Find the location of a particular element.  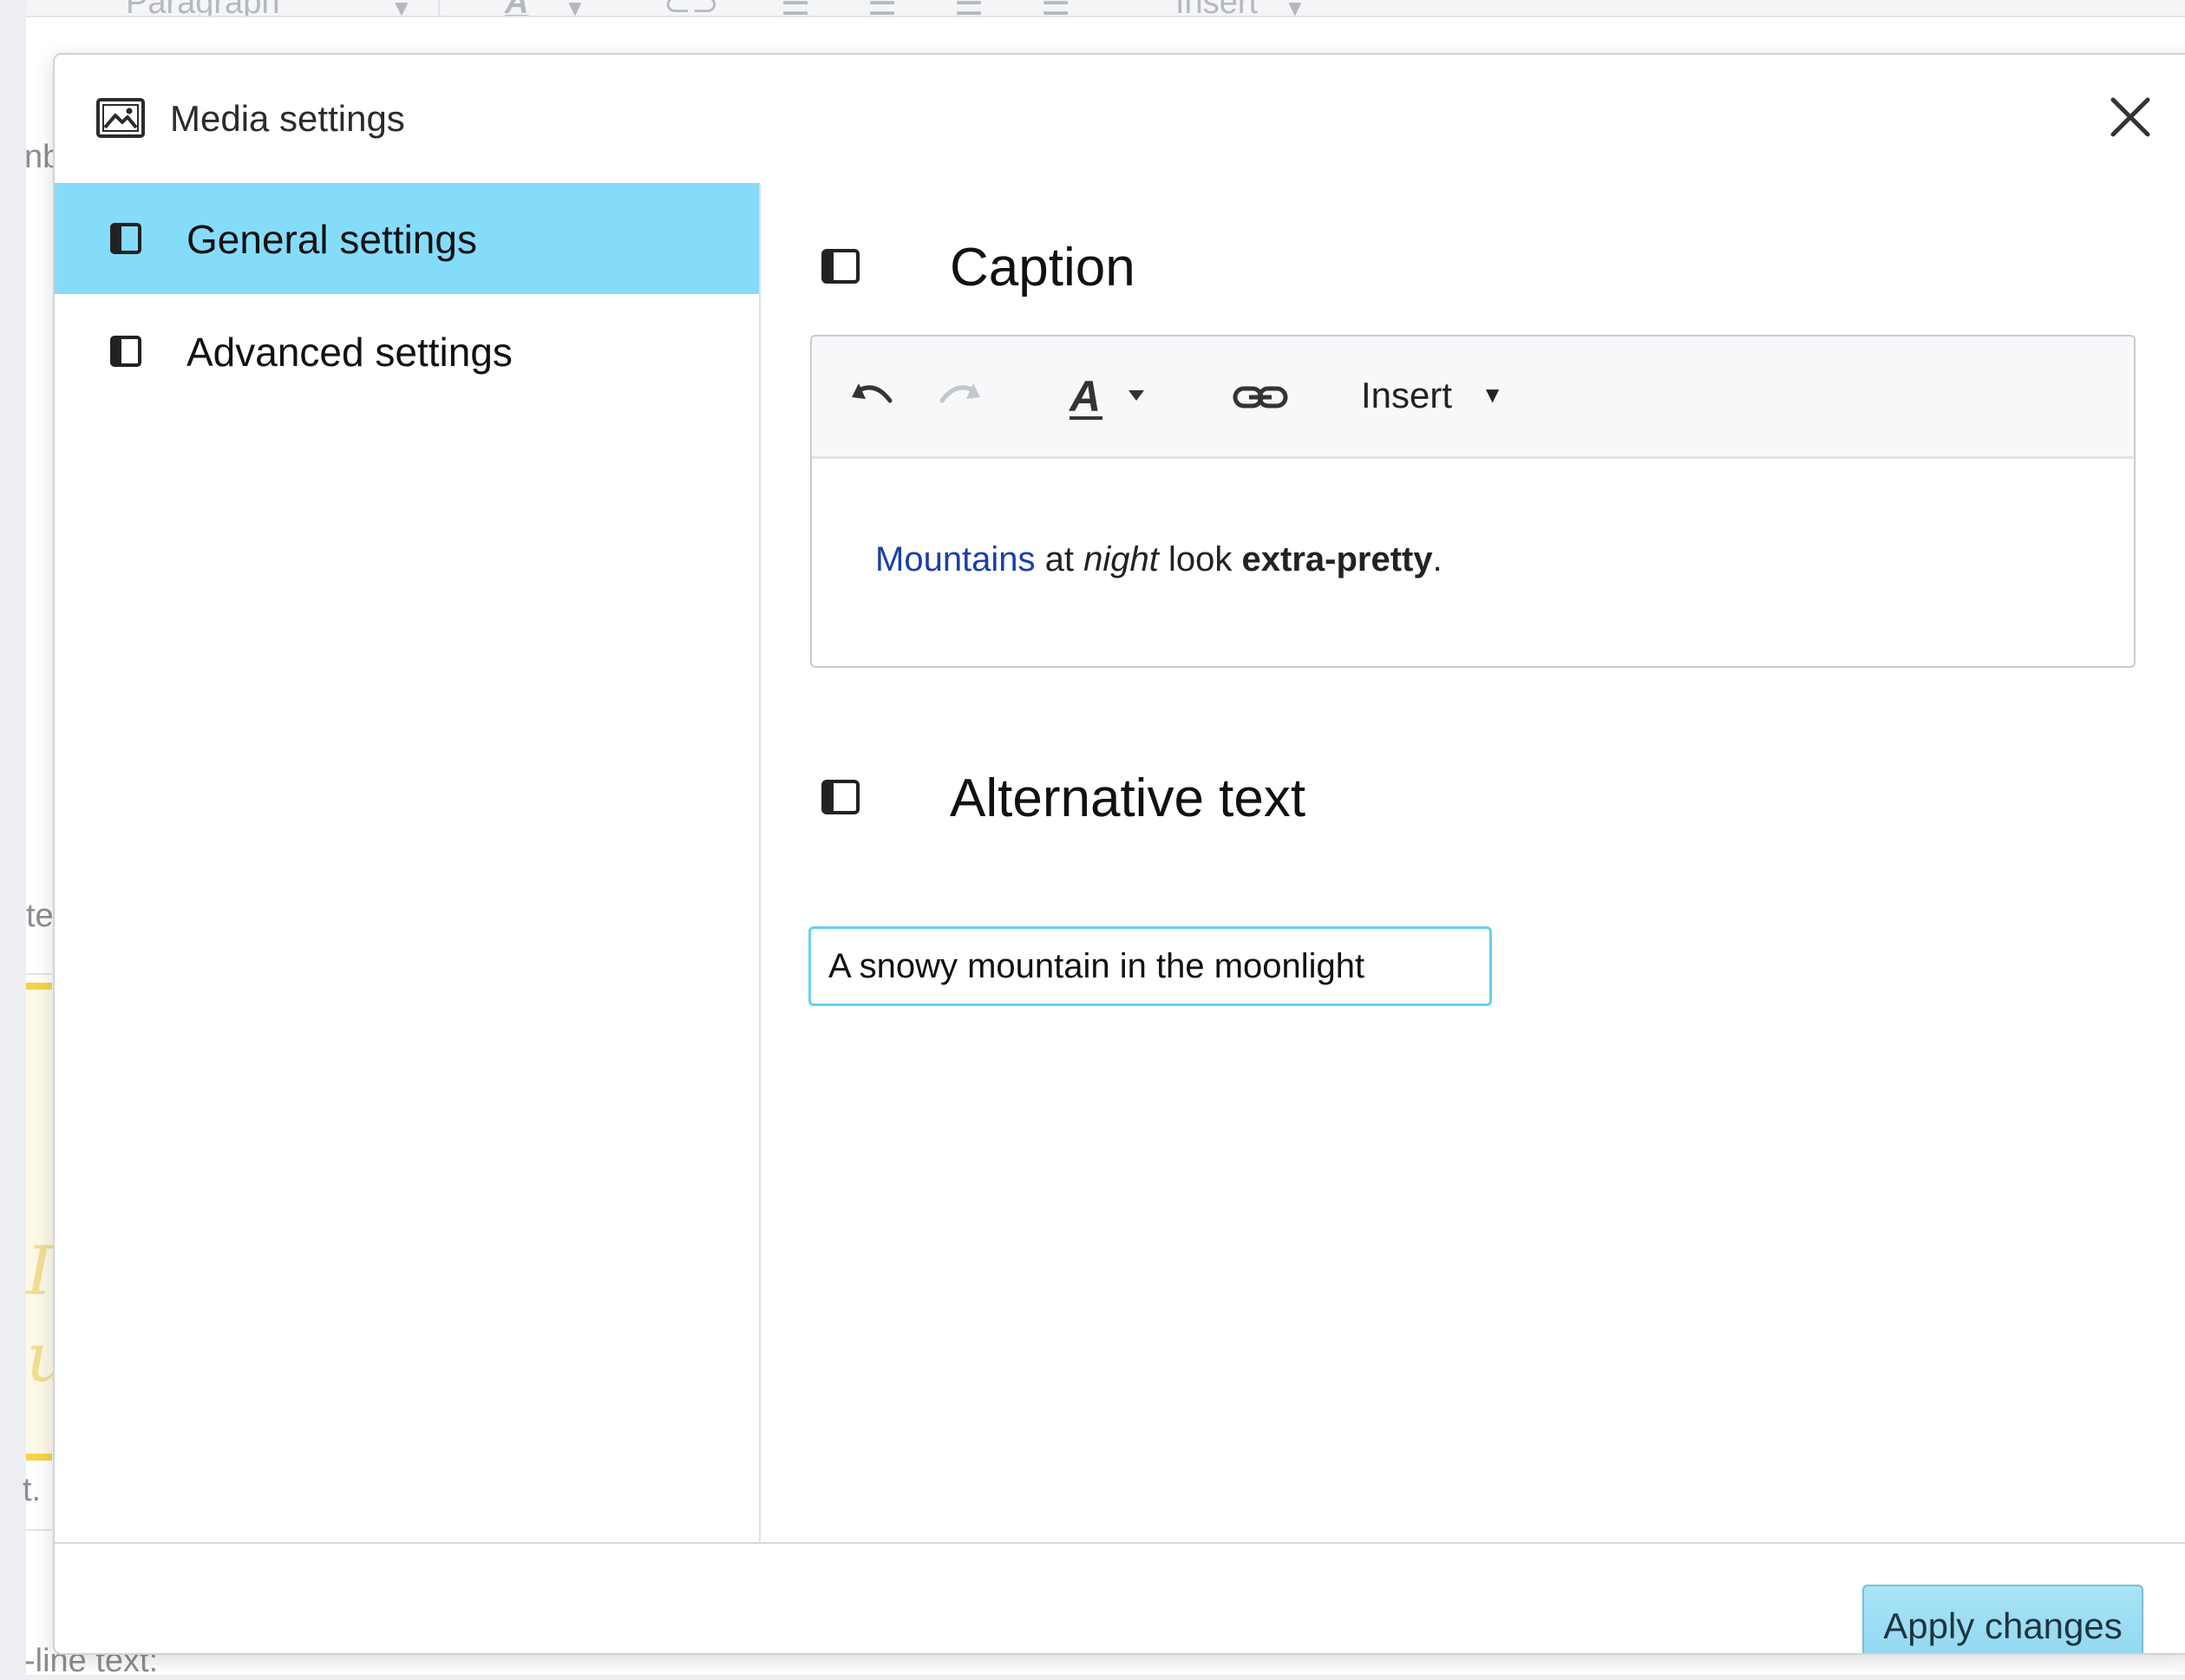

caption-italic-text: night is located at coordinates (1121, 559).